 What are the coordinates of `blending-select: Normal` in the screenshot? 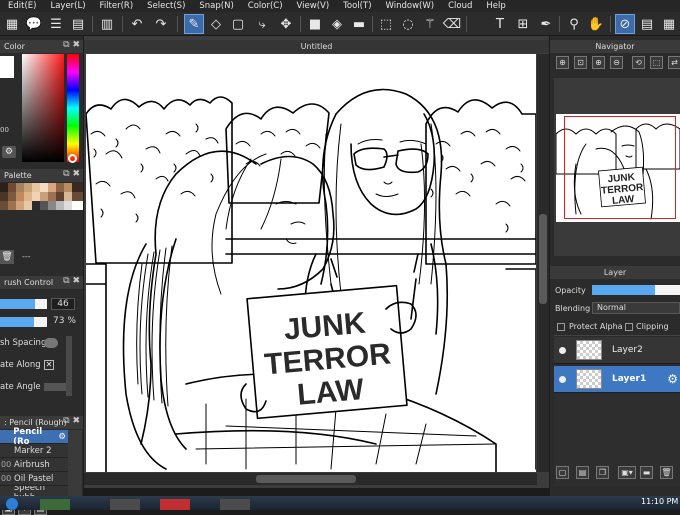 It's located at (636, 308).